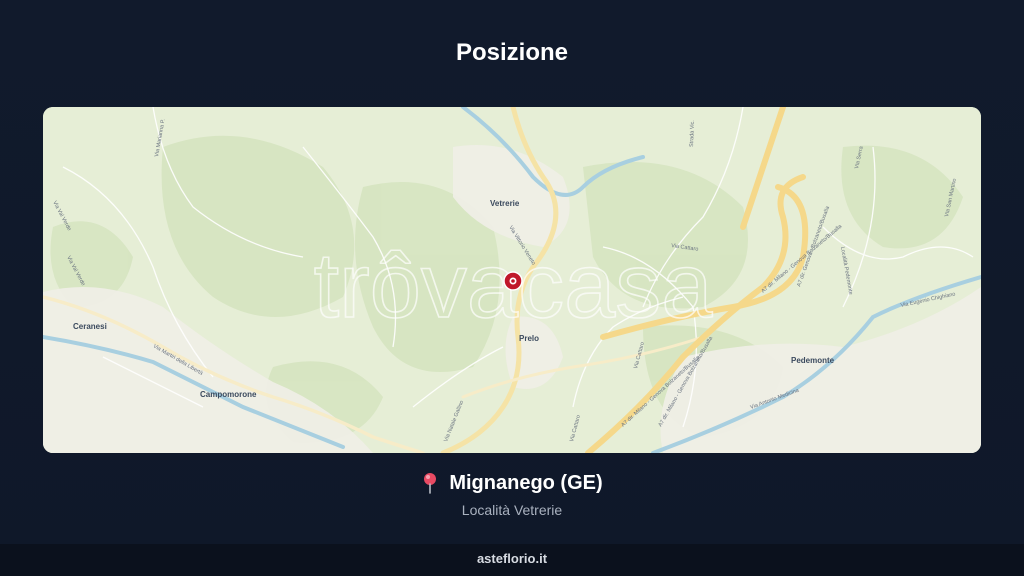 The height and width of the screenshot is (576, 1024). Describe the element at coordinates (813, 360) in the screenshot. I see `town-label-pedemonte: Pedemonte` at that location.